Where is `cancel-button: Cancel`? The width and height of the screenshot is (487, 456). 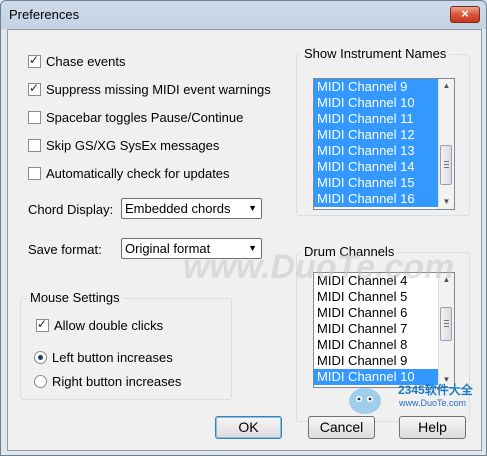 cancel-button: Cancel is located at coordinates (341, 427).